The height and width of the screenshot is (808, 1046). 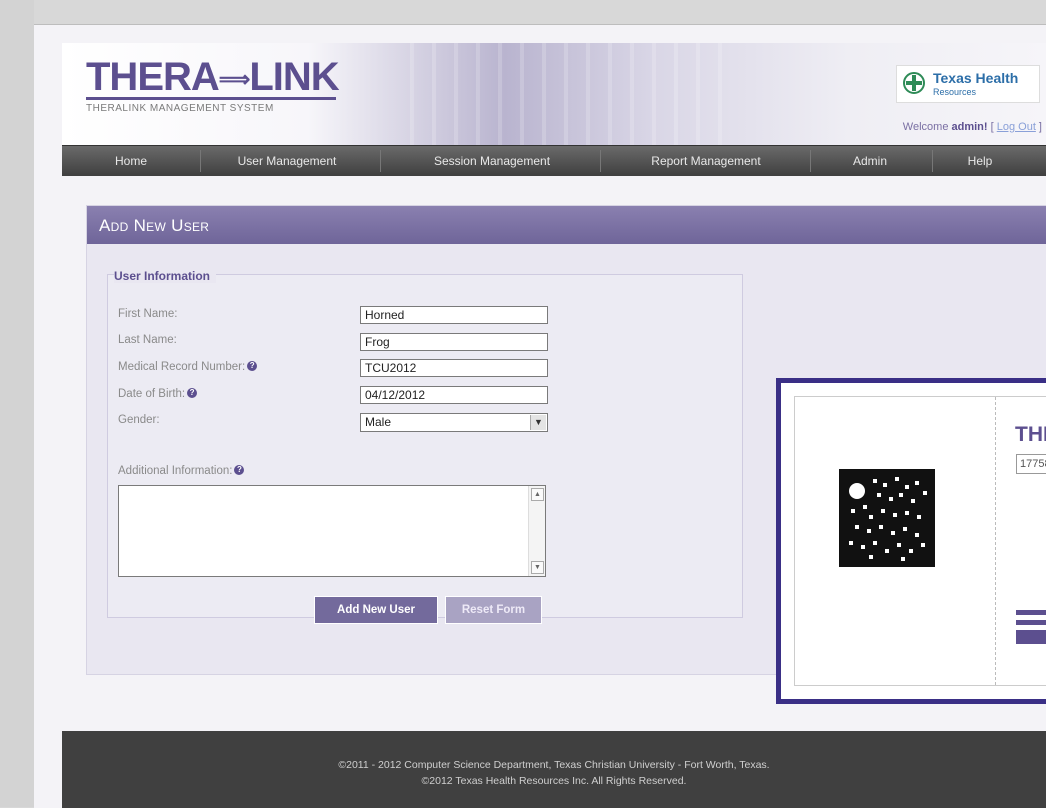 What do you see at coordinates (234, 79) in the screenshot?
I see `logo-arrow-icon: ⟹` at bounding box center [234, 79].